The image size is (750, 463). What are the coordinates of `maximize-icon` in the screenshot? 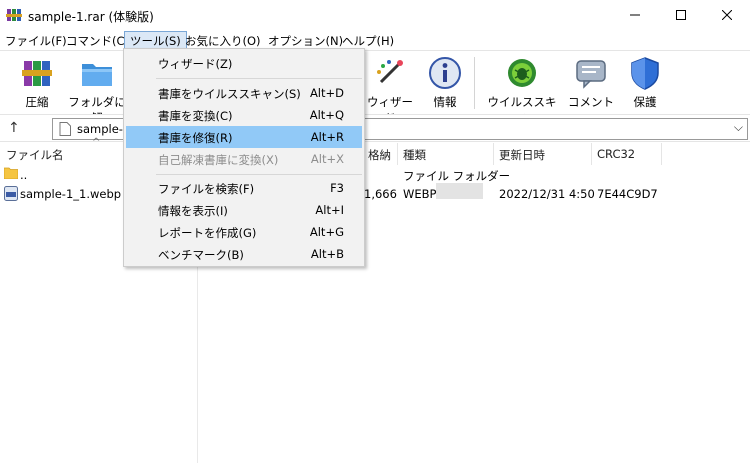 It's located at (681, 15).